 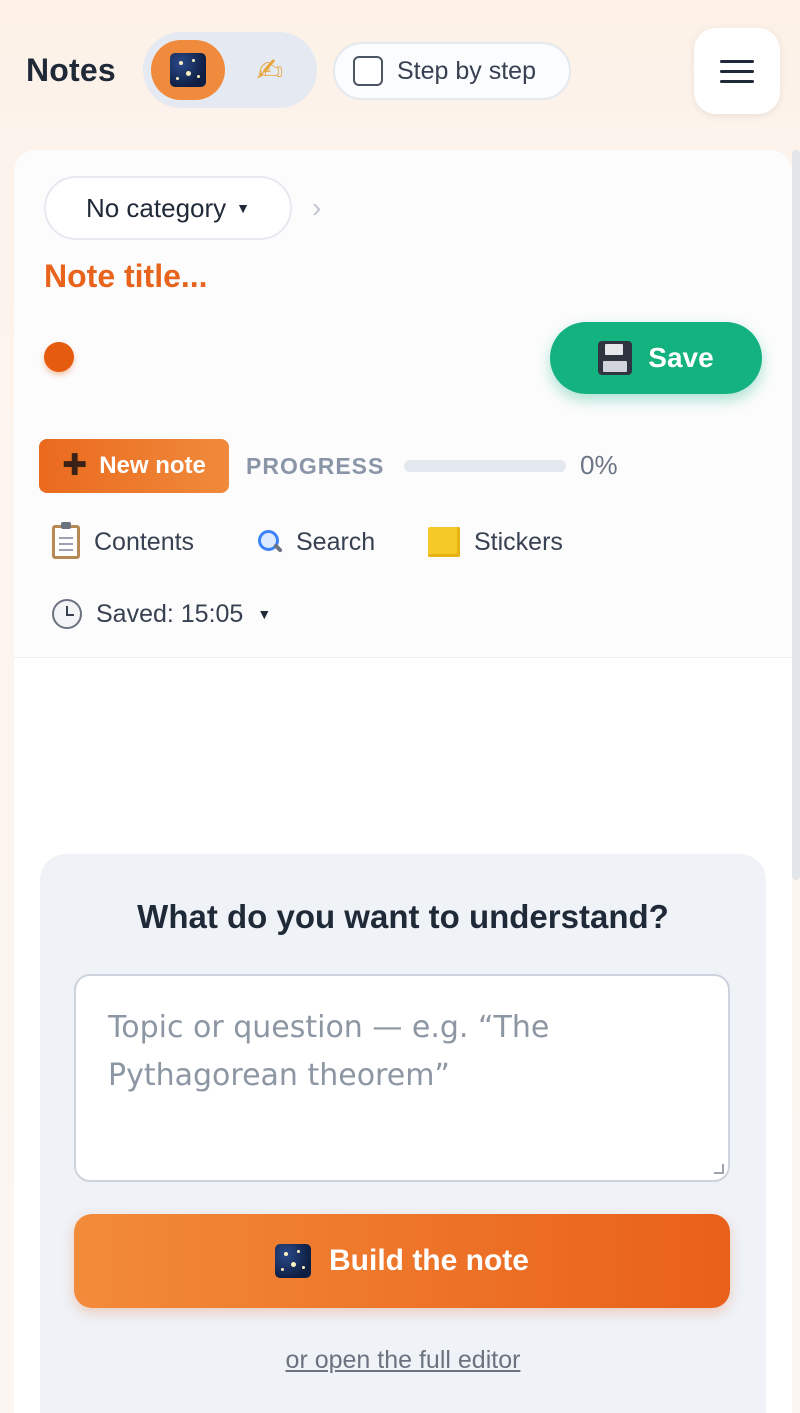 What do you see at coordinates (230, 70) in the screenshot?
I see `mode-switch: ✍` at bounding box center [230, 70].